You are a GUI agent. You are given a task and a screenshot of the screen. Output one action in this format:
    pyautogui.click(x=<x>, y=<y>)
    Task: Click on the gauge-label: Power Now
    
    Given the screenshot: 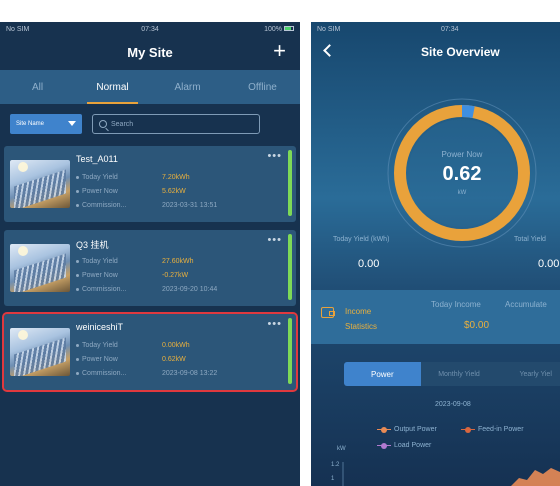 What is the action you would take?
    pyautogui.click(x=462, y=154)
    